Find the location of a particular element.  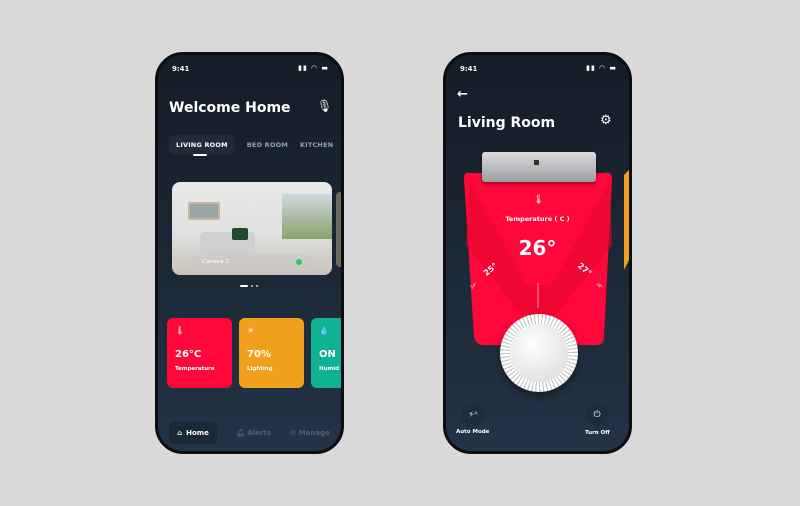

humidity-card: 💧 ON Humid is located at coordinates (326, 353).